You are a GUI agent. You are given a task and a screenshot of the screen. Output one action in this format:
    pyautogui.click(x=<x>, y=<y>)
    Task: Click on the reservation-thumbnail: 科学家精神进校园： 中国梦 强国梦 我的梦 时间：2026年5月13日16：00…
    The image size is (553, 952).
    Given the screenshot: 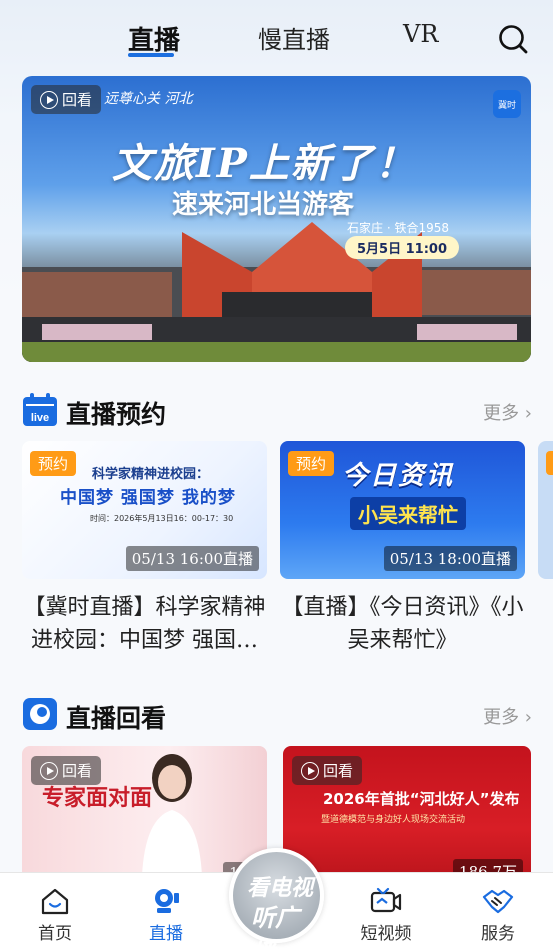 What is the action you would take?
    pyautogui.click(x=144, y=510)
    